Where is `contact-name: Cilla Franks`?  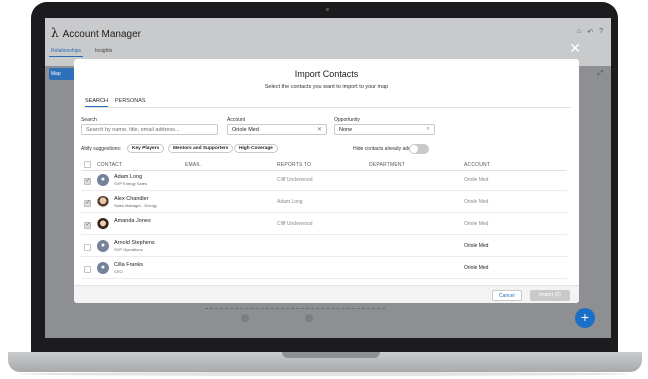 contact-name: Cilla Franks is located at coordinates (129, 265).